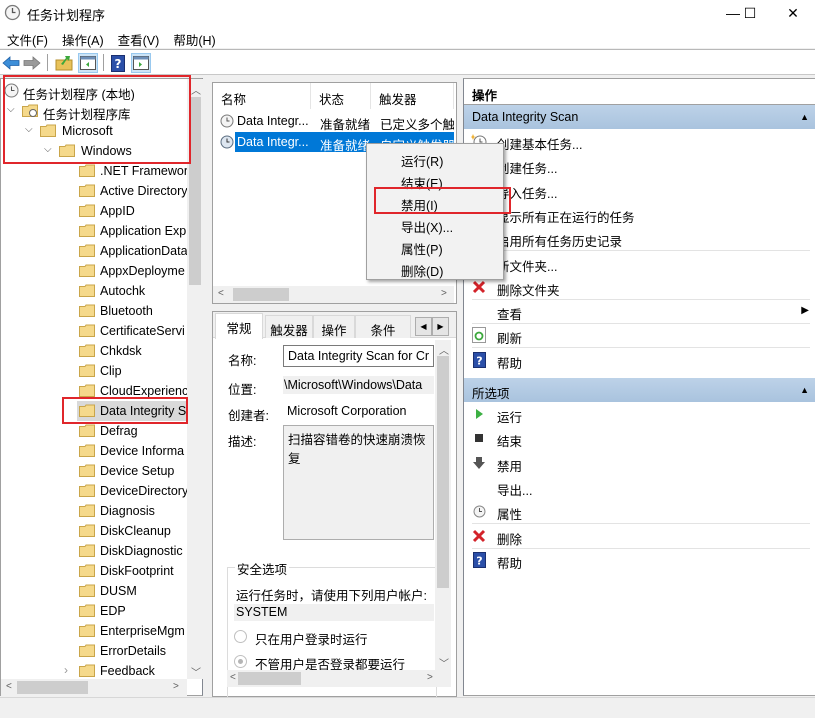  I want to click on action-item: 启用所有任务历史记录, so click(636, 238).